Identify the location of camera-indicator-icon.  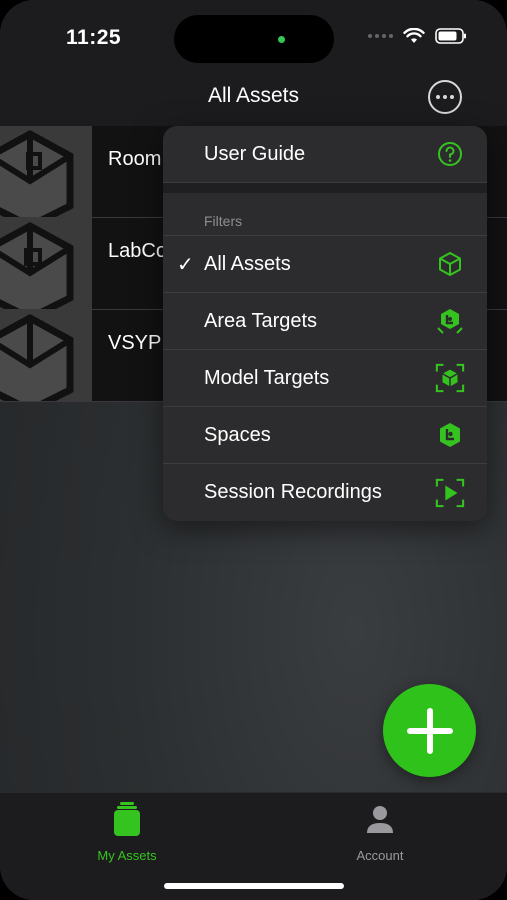
(281, 39).